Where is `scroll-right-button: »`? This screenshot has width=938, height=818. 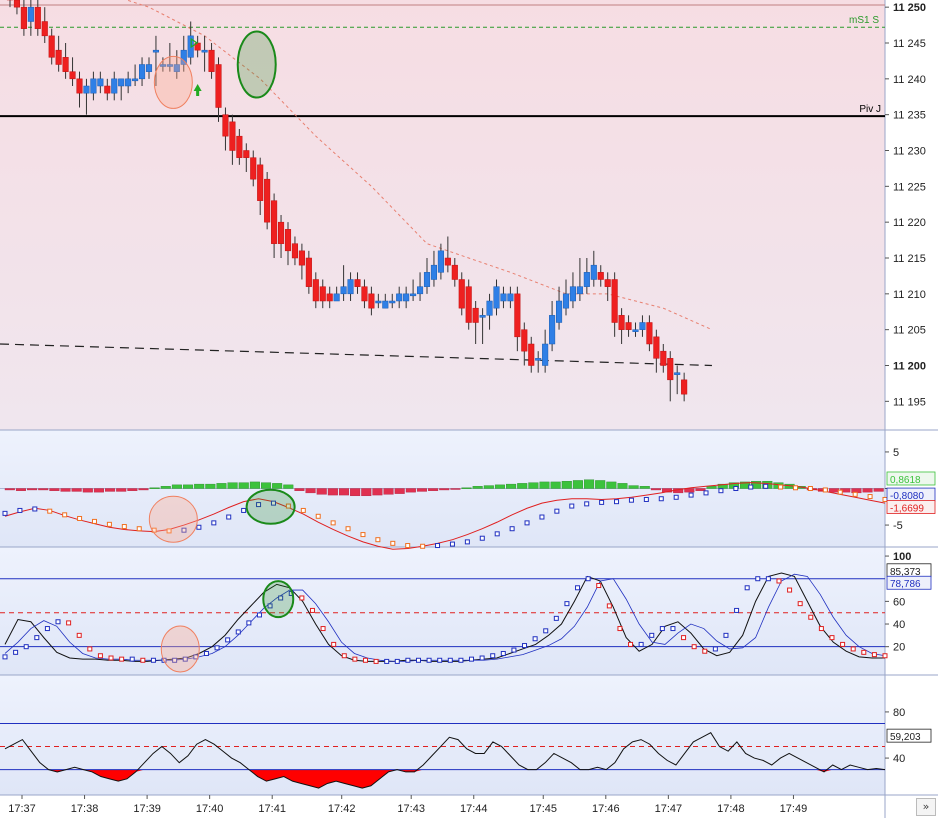
scroll-right-button: » is located at coordinates (926, 807).